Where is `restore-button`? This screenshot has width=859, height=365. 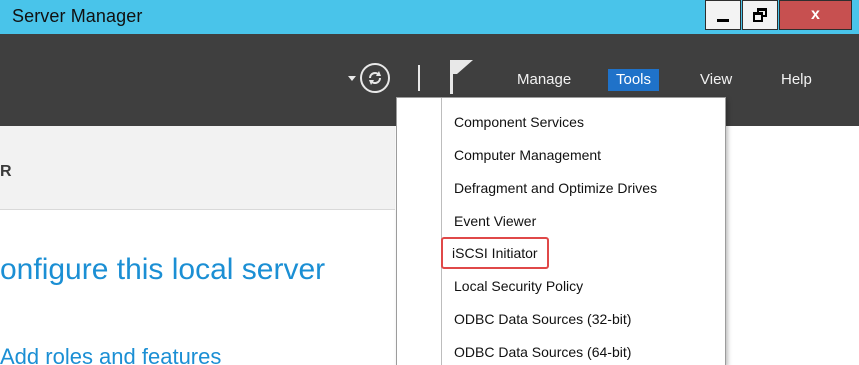
restore-button is located at coordinates (760, 15).